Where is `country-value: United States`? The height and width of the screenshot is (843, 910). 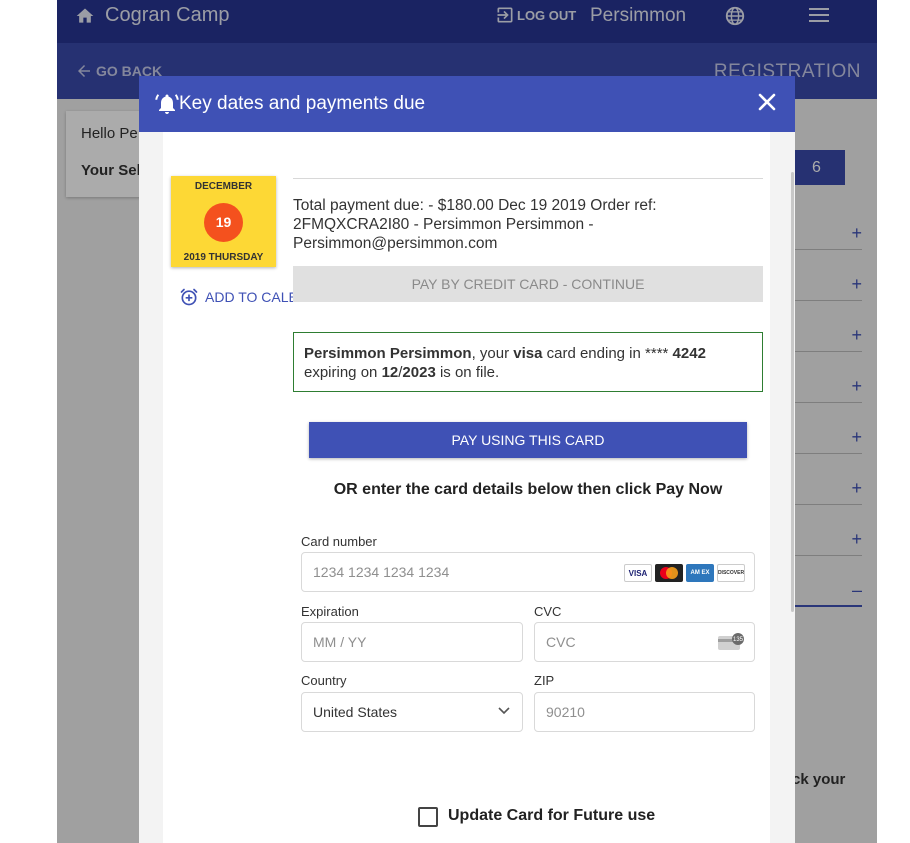
country-value: United States is located at coordinates (355, 712).